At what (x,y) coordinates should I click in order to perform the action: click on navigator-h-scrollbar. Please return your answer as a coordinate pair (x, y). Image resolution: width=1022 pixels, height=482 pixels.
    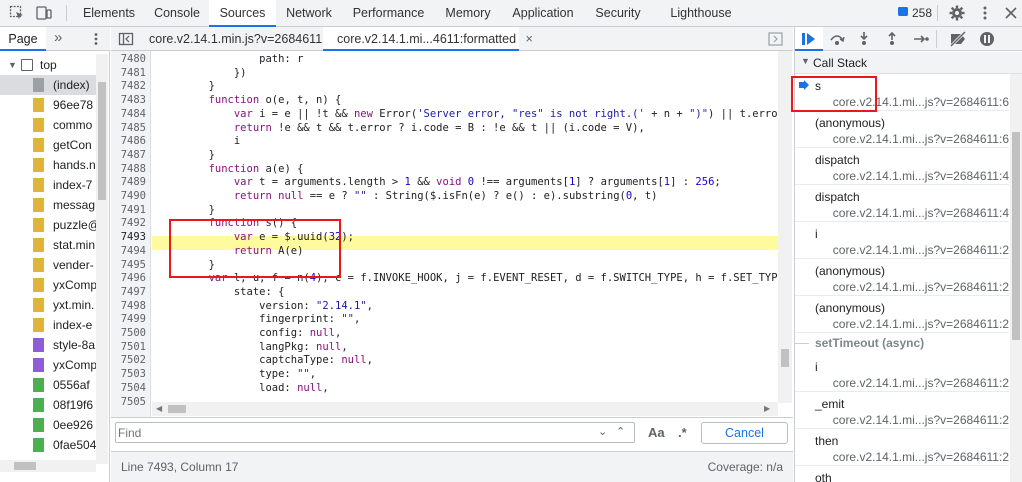
    Looking at the image, I should click on (48, 466).